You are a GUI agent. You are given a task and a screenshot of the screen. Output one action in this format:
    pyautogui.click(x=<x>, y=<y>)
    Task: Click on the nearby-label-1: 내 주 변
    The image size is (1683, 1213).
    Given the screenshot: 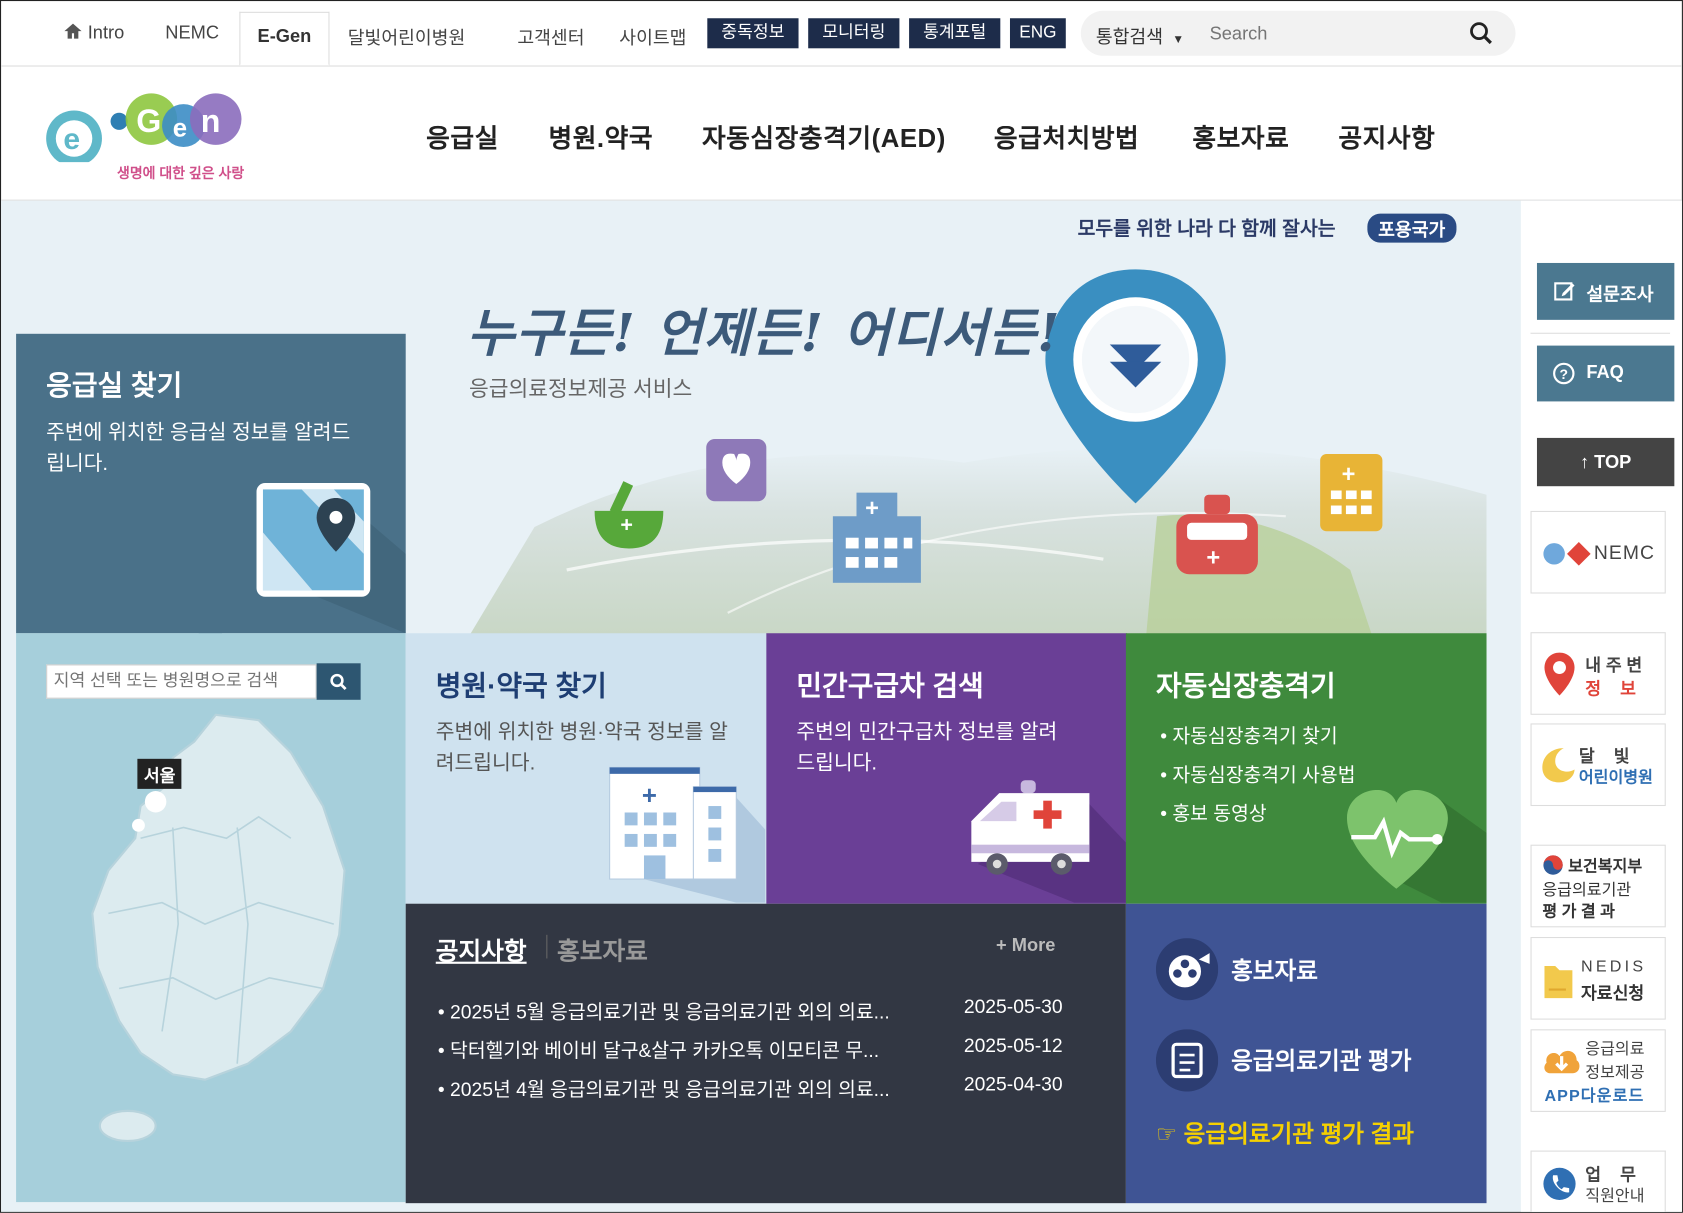 What is the action you would take?
    pyautogui.click(x=1614, y=666)
    